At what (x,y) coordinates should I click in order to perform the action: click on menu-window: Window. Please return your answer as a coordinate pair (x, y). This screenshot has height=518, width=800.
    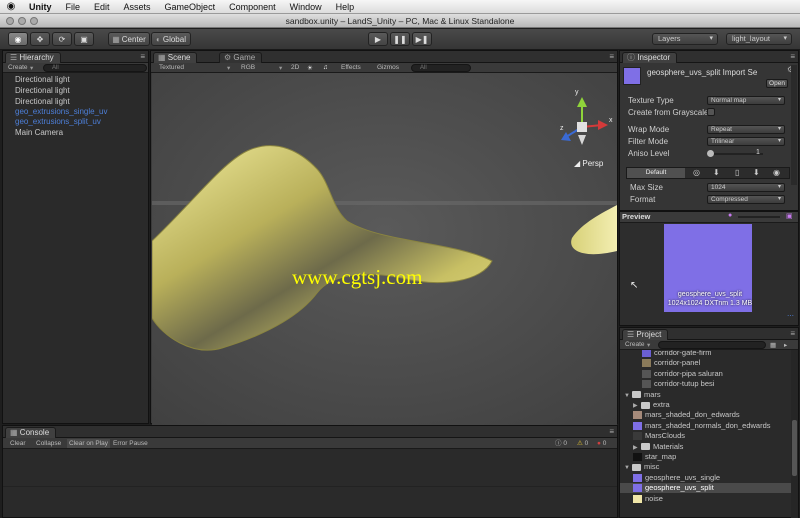
    Looking at the image, I should click on (306, 7).